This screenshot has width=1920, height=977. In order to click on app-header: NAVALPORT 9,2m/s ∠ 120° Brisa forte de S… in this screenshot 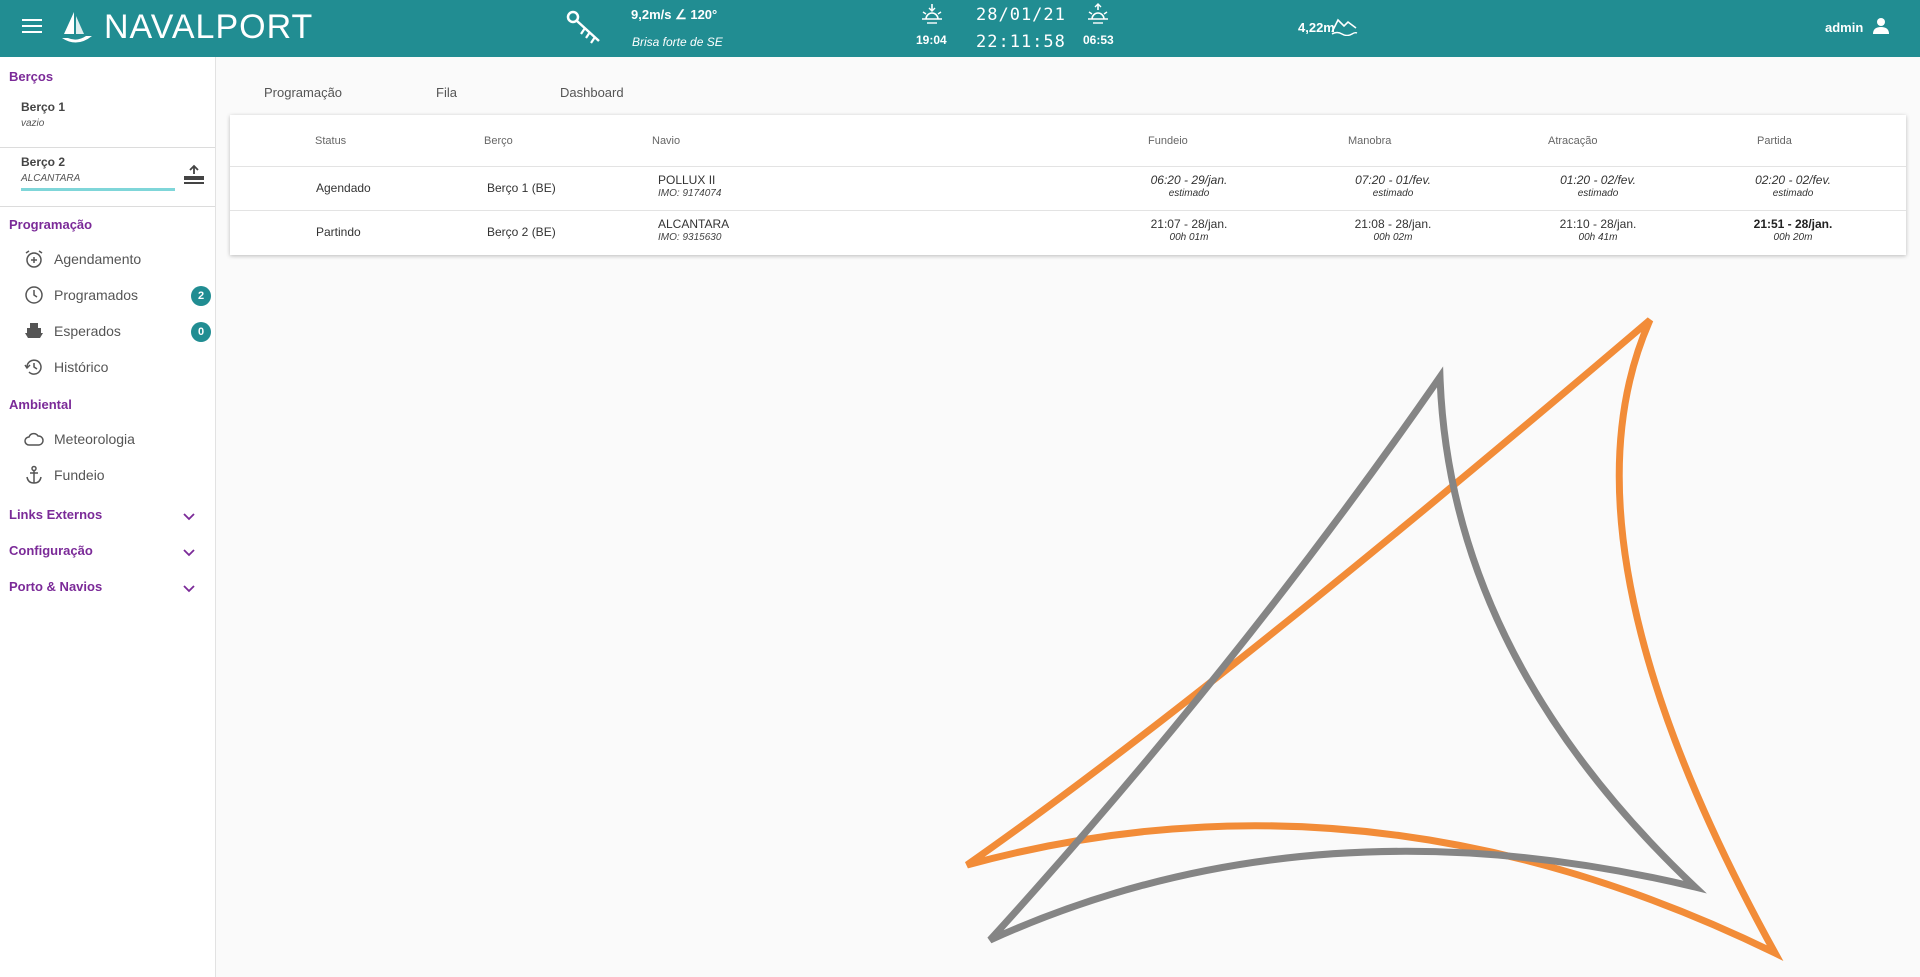, I will do `click(960, 28)`.